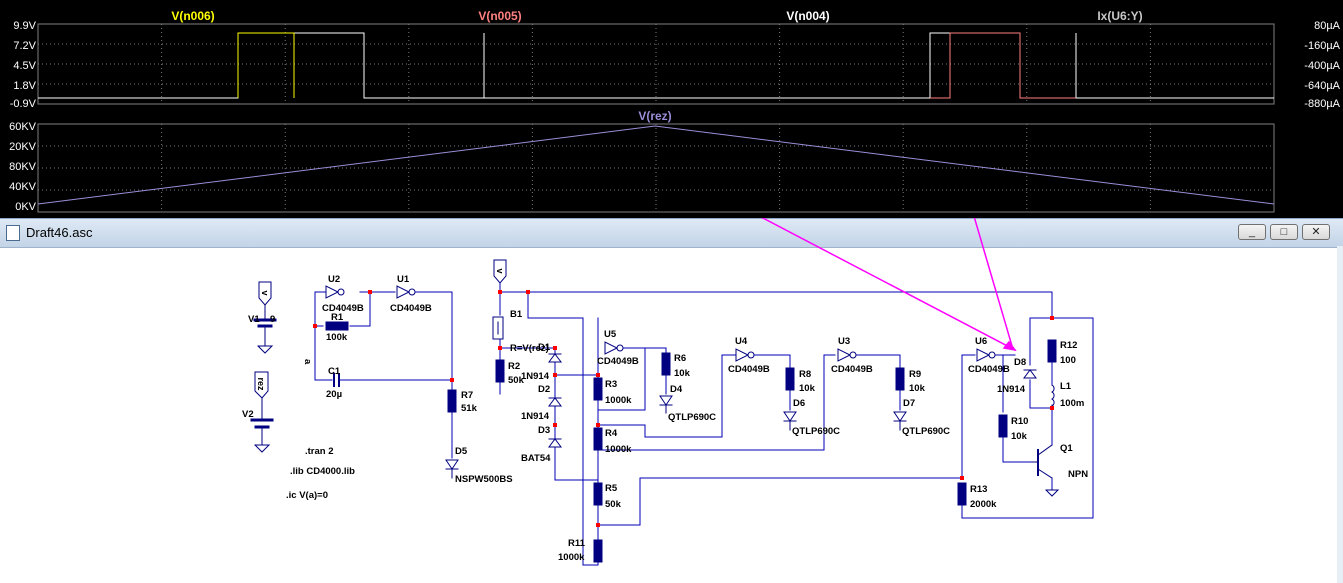 Image resolution: width=1343 pixels, height=583 pixels. Describe the element at coordinates (915, 374) in the screenshot. I see `r9-ref: R9` at that location.